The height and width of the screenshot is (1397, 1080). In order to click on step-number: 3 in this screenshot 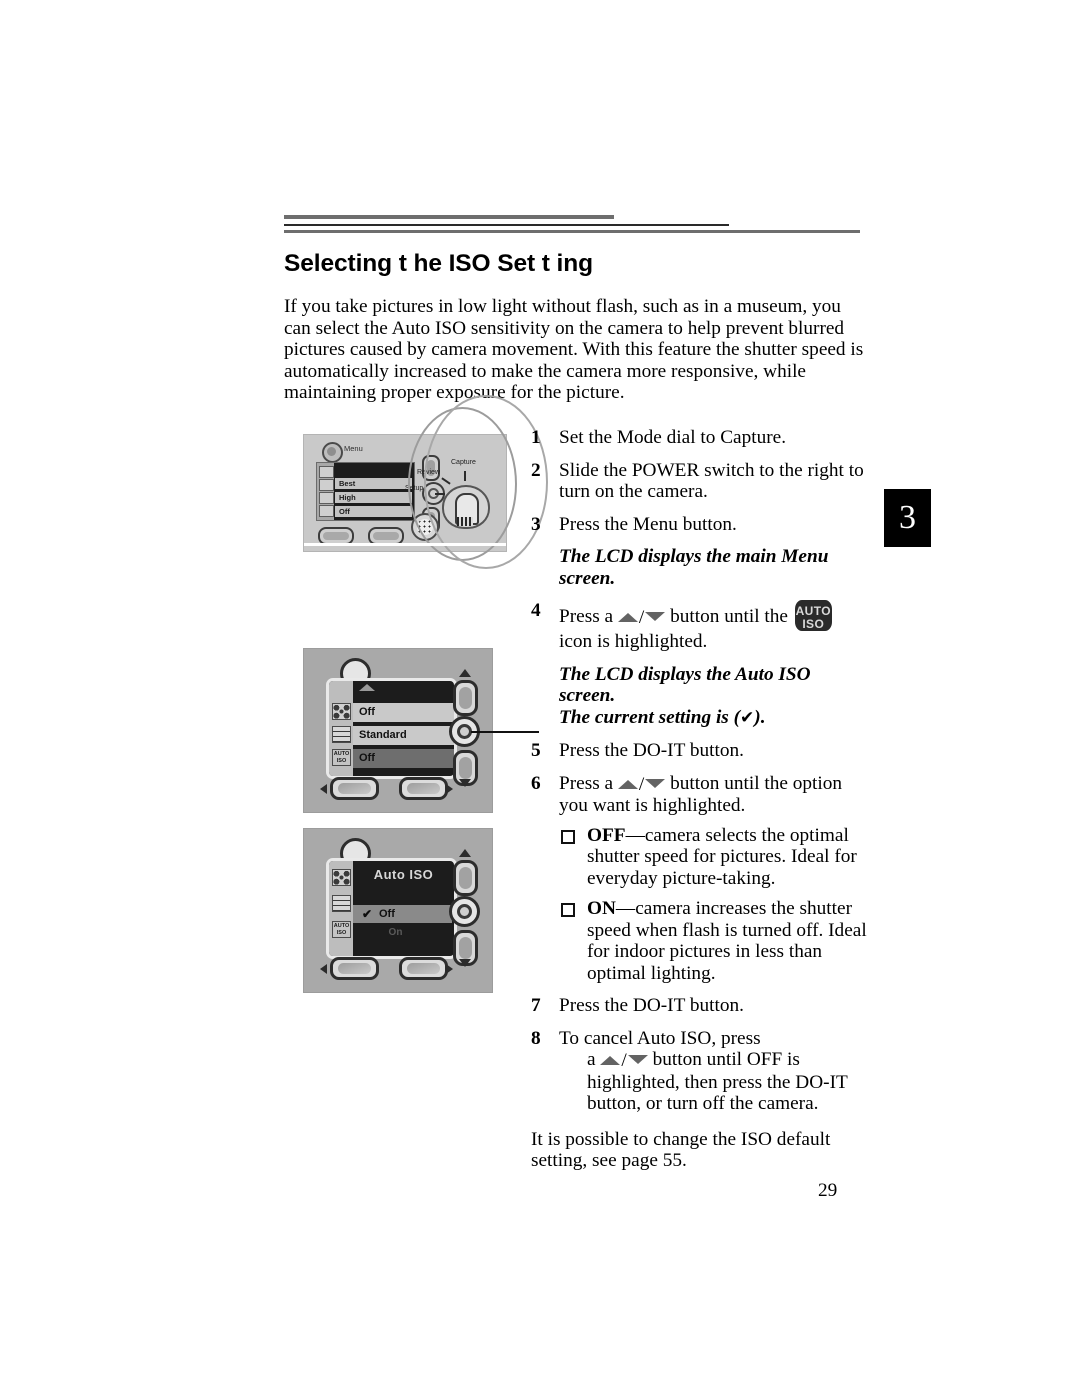, I will do `click(536, 524)`.